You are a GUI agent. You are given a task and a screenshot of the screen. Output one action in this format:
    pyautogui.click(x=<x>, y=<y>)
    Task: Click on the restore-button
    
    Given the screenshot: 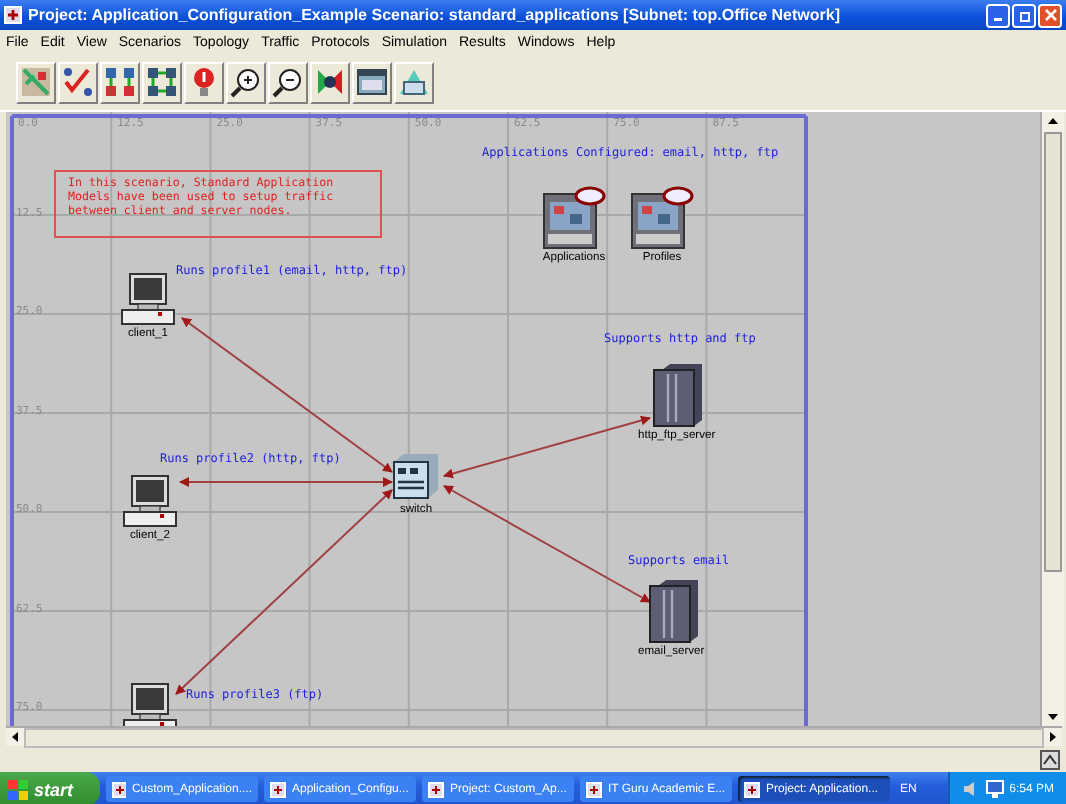 What is the action you would take?
    pyautogui.click(x=1024, y=15)
    